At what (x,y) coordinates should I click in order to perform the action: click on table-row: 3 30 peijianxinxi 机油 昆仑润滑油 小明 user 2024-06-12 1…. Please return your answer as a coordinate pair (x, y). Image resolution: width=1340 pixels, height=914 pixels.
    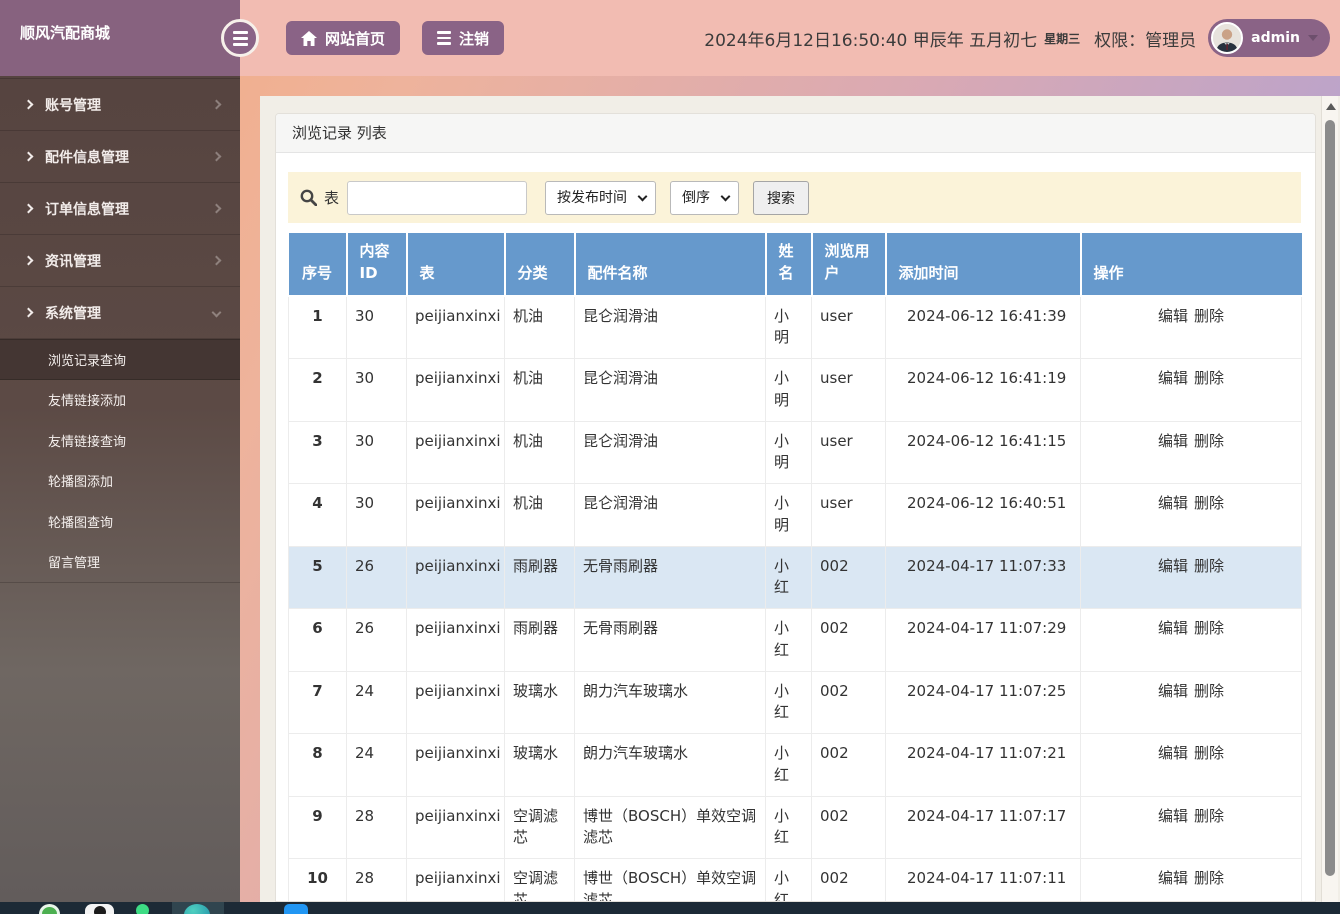
    Looking at the image, I should click on (795, 452).